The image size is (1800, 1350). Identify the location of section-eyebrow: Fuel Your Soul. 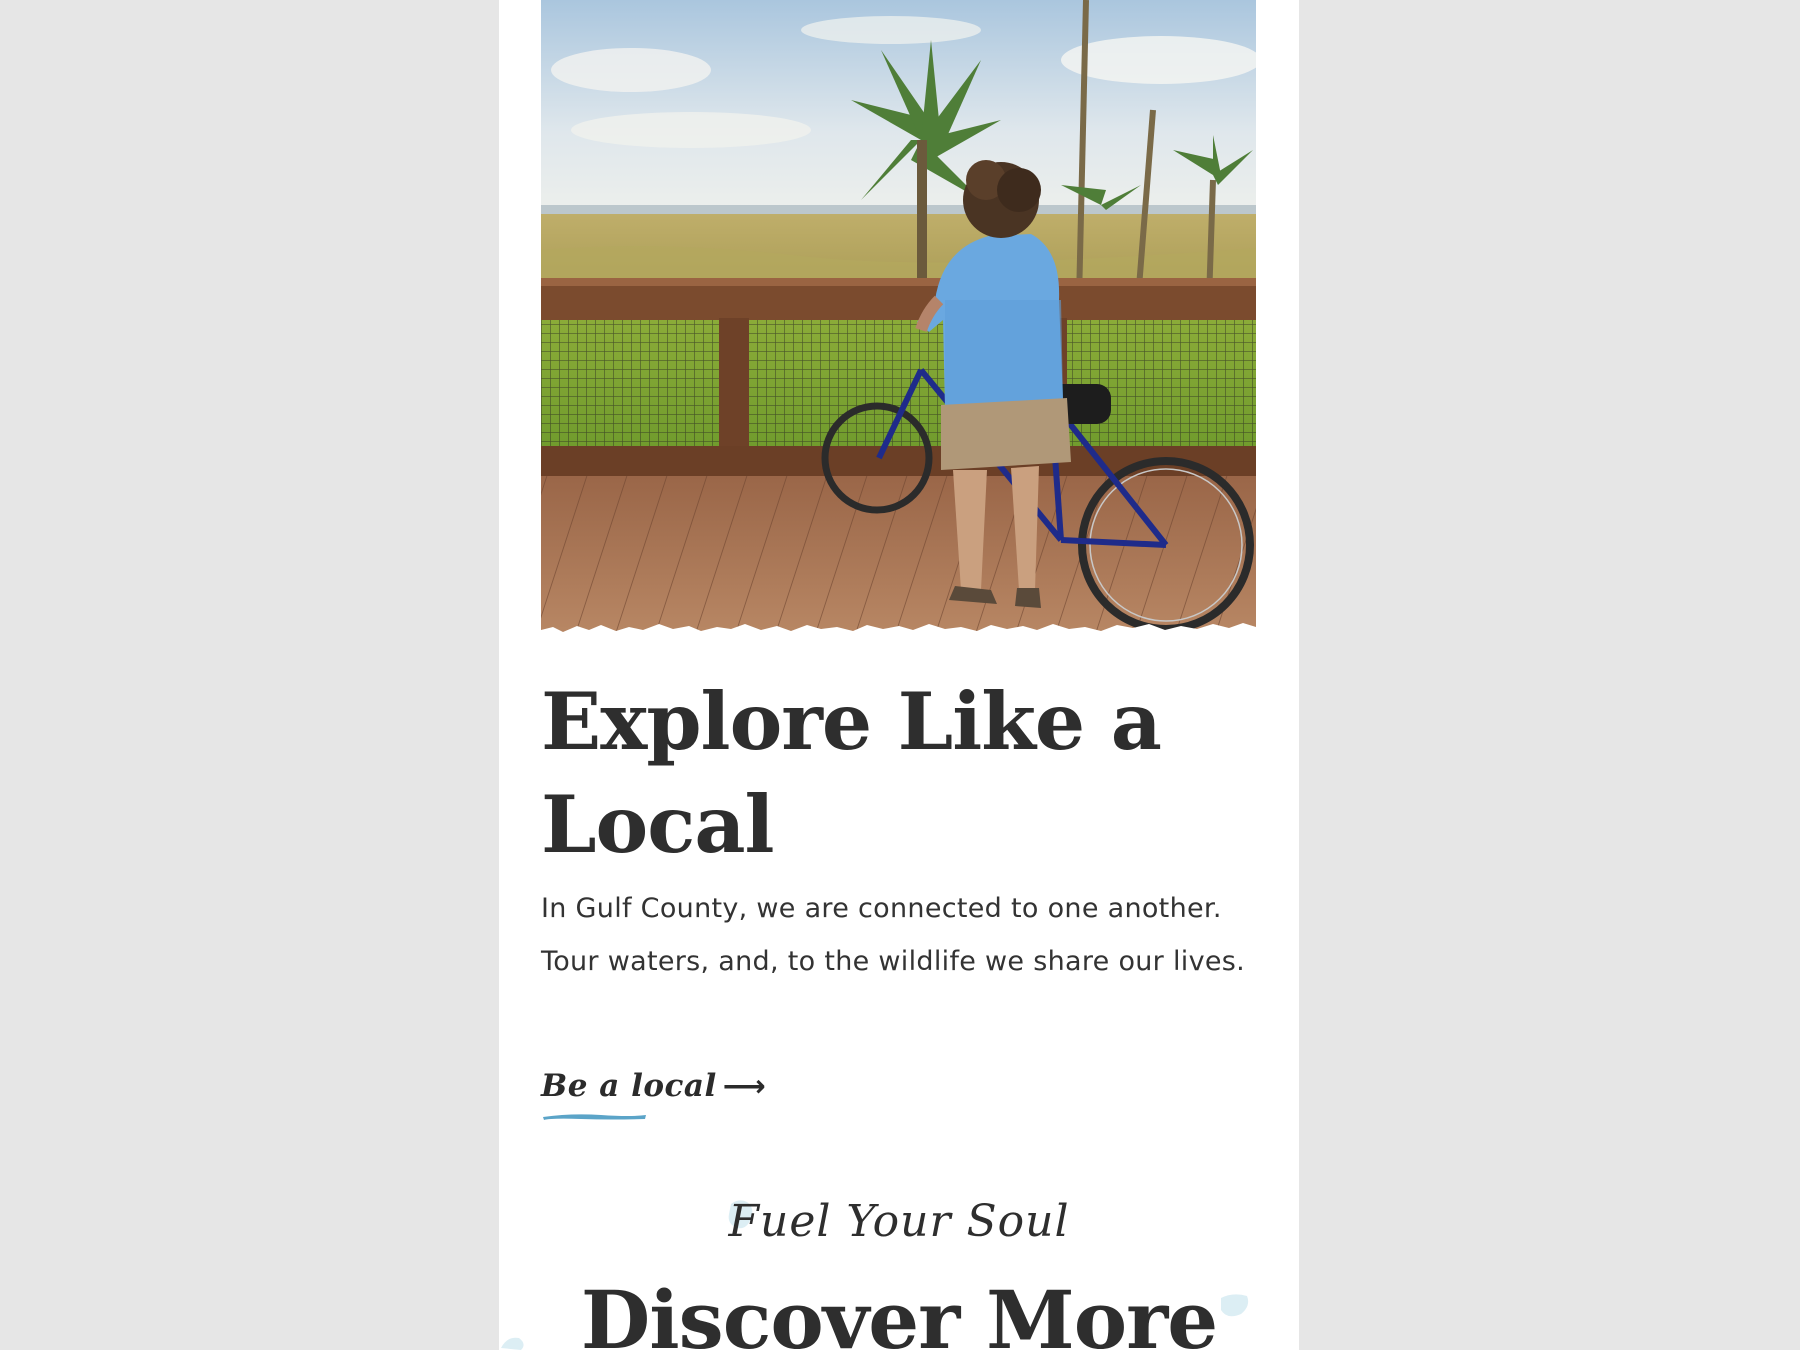
(899, 1221).